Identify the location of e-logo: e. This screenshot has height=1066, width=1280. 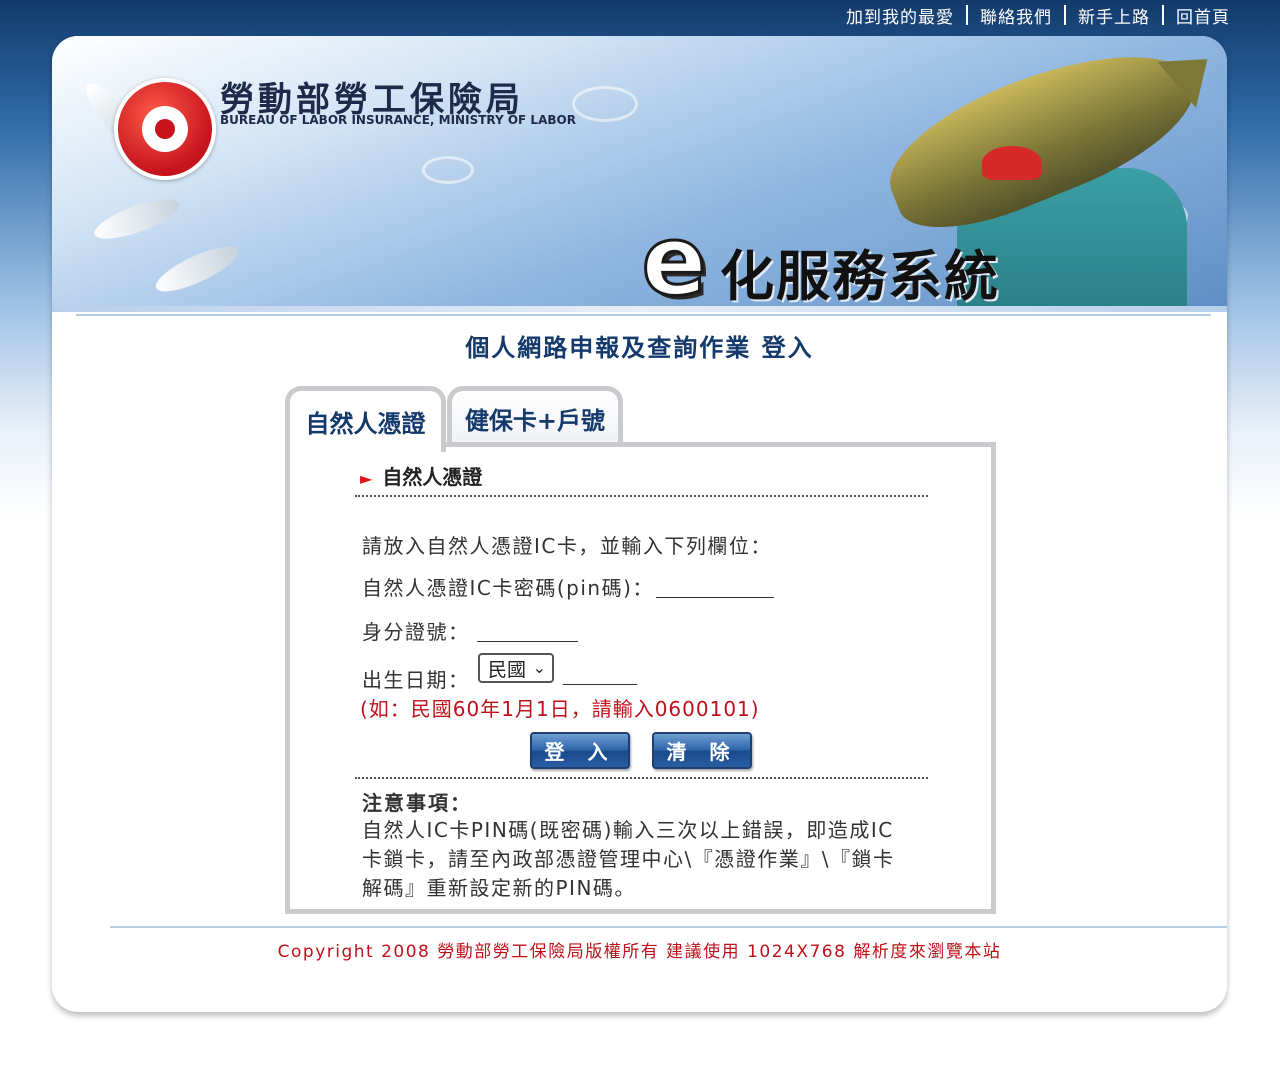
(674, 258).